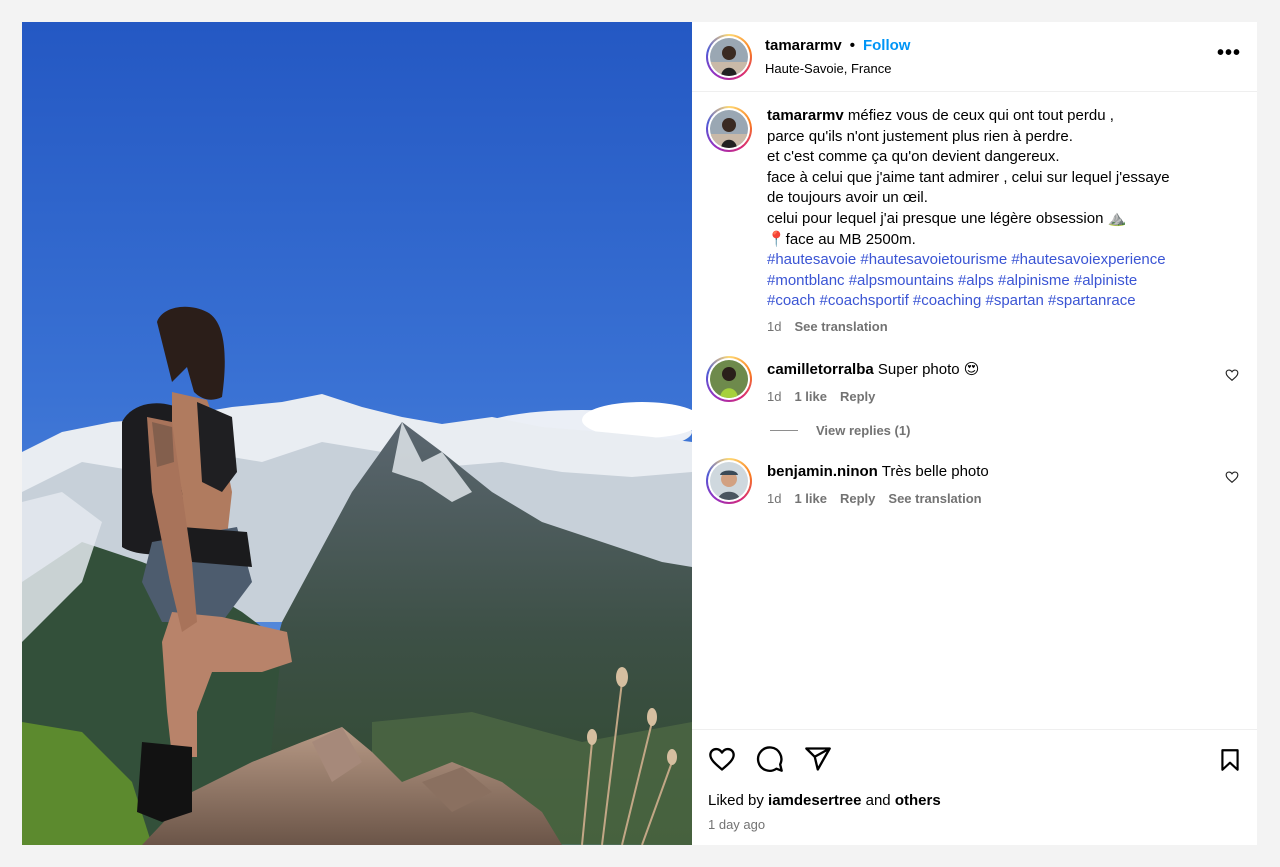 The width and height of the screenshot is (1280, 867). Describe the element at coordinates (814, 800) in the screenshot. I see `liked-by-user: iamdesertree` at that location.